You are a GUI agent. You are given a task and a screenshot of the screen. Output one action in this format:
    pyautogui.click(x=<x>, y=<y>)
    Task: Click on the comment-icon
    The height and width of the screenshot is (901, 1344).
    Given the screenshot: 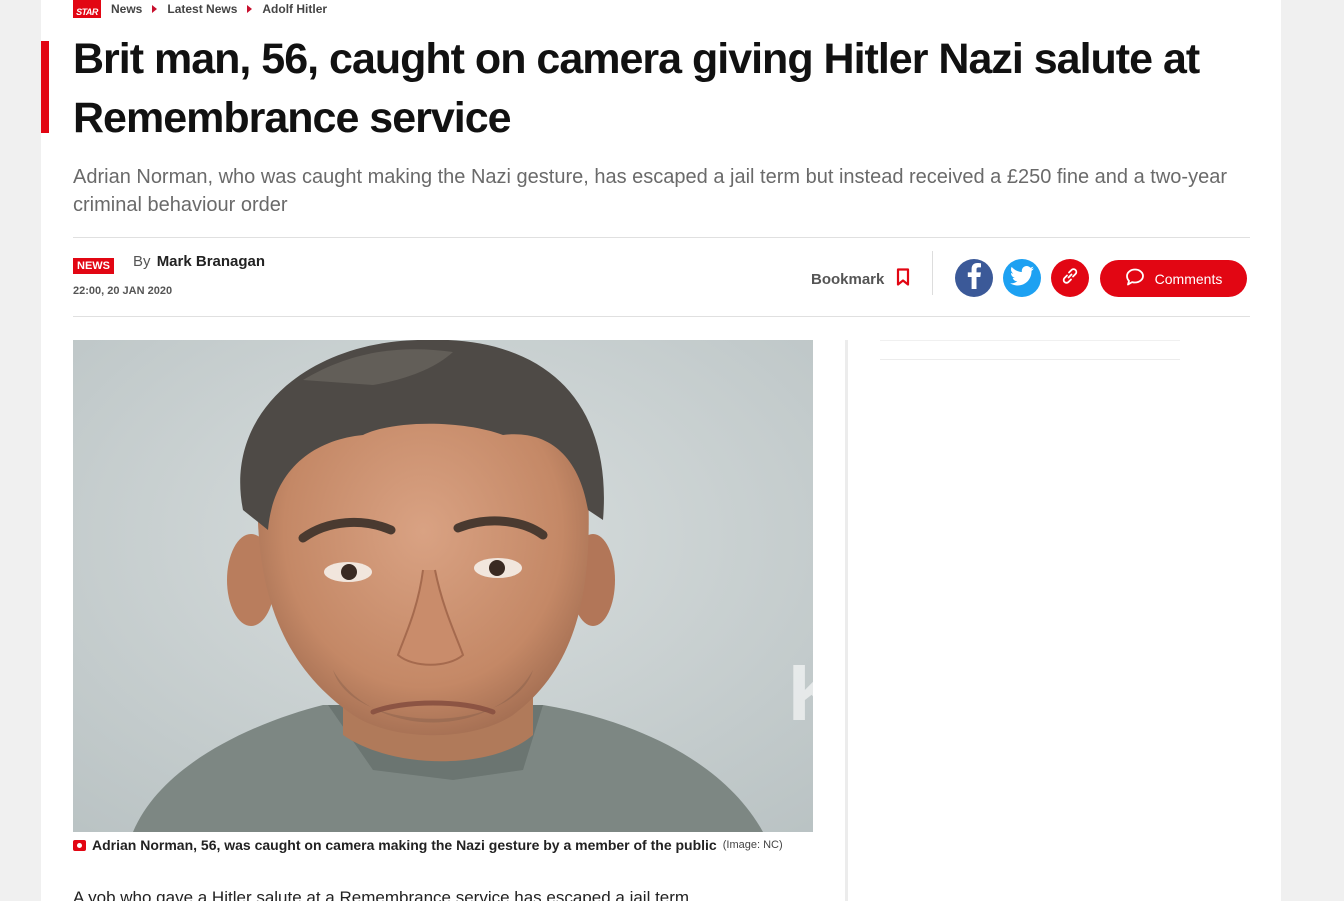 What is the action you would take?
    pyautogui.click(x=1135, y=278)
    